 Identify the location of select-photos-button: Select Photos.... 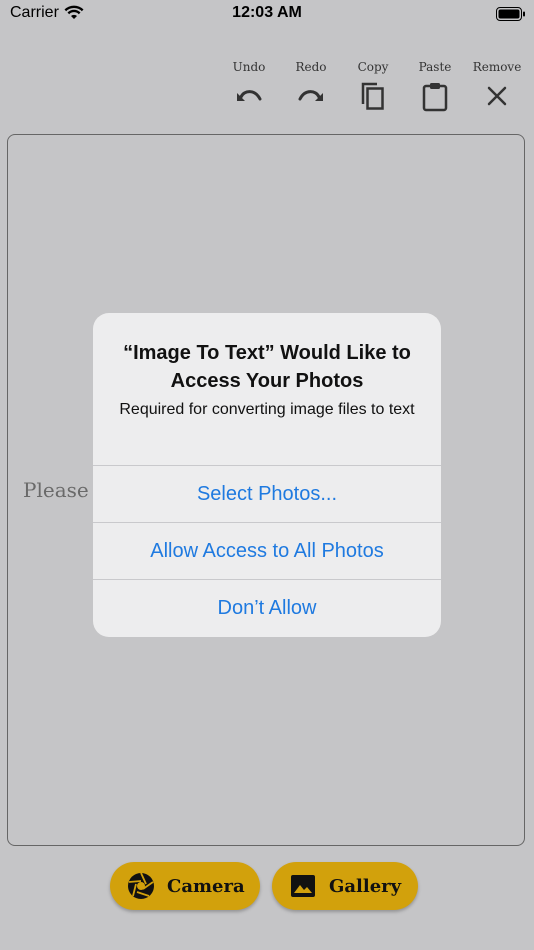
(267, 493).